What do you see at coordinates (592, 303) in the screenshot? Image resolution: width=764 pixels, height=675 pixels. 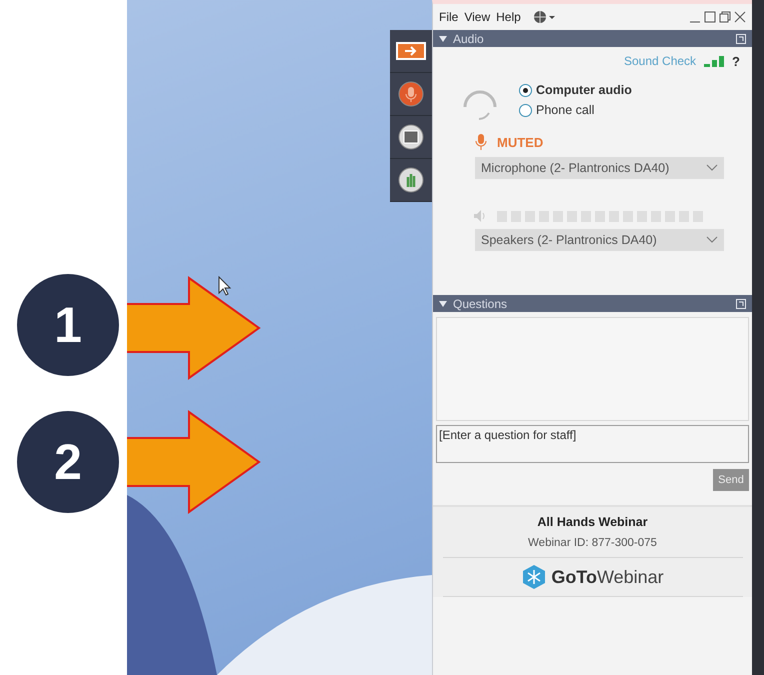 I see `questions-header: Questions` at bounding box center [592, 303].